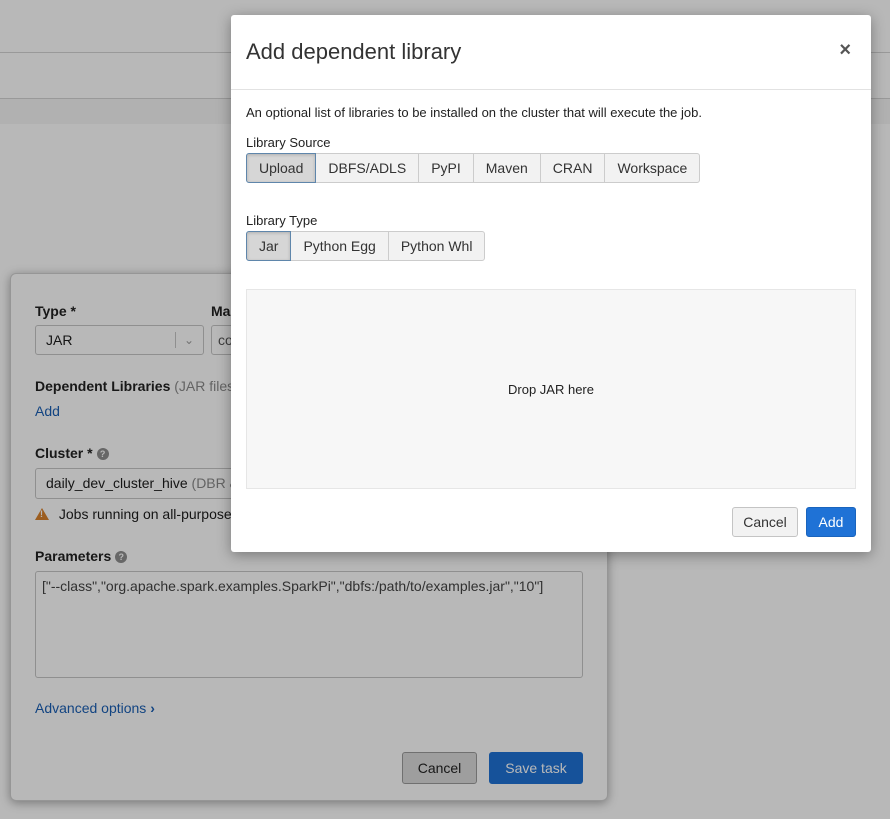  I want to click on modal-title: Add dependent library, so click(354, 51).